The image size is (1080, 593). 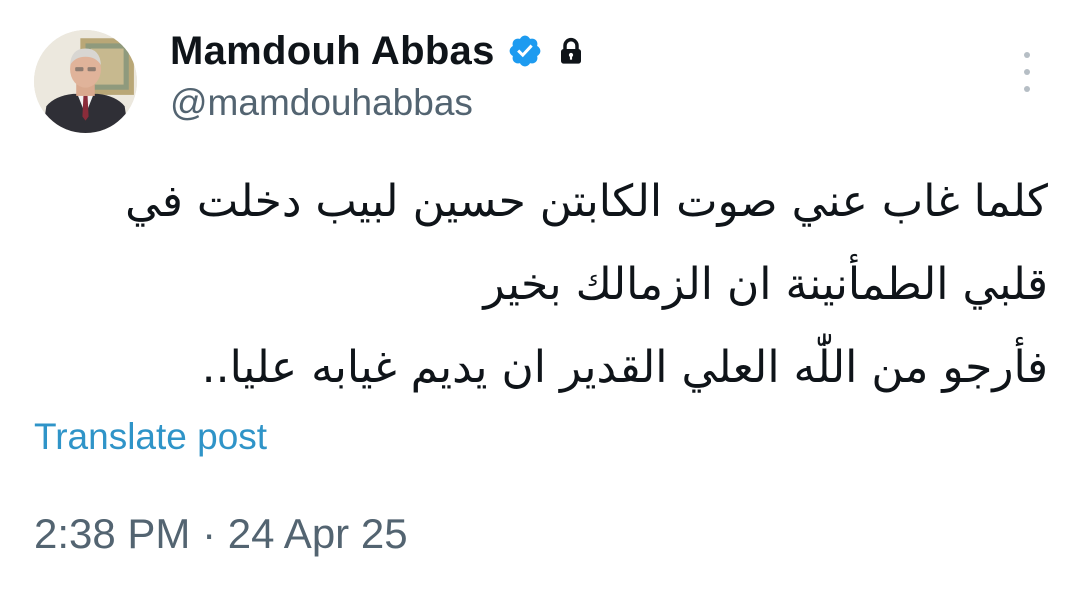 I want to click on post-text-line: قلبي الطمأنينة ان الزمالك بخير, so click(x=765, y=284).